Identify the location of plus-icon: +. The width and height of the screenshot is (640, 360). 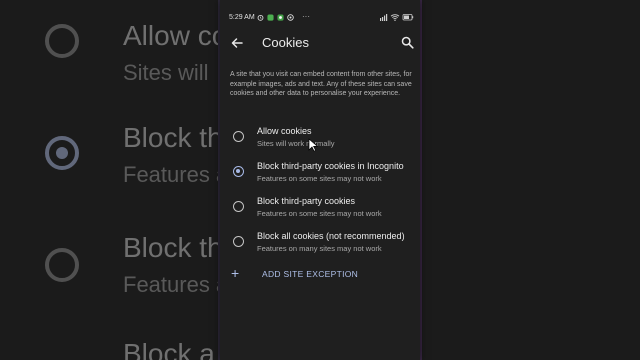
(235, 273).